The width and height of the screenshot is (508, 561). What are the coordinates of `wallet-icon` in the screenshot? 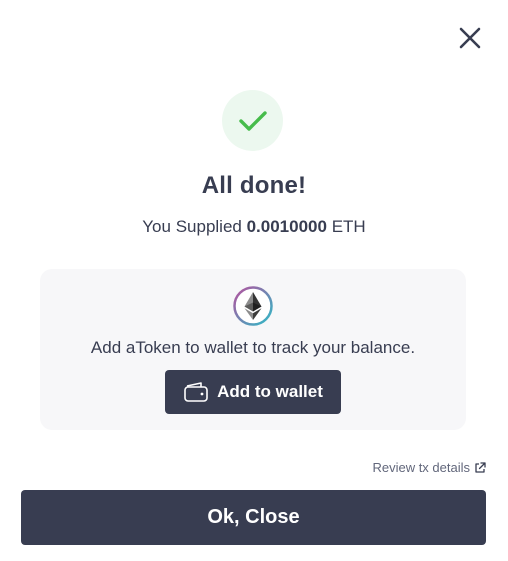 It's located at (196, 392).